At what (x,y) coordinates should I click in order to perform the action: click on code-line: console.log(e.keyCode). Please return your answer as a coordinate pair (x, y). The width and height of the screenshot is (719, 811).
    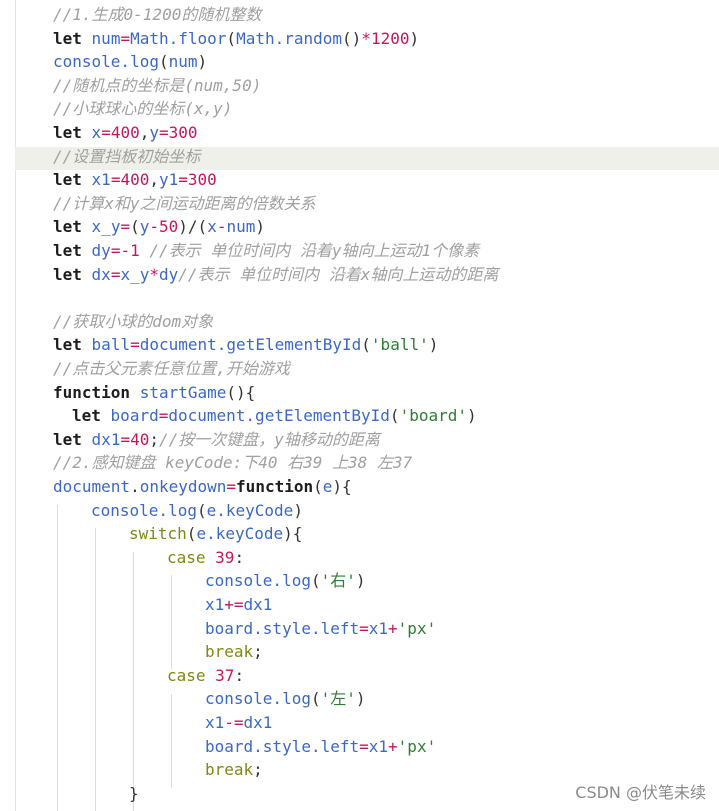
    Looking at the image, I should click on (197, 511).